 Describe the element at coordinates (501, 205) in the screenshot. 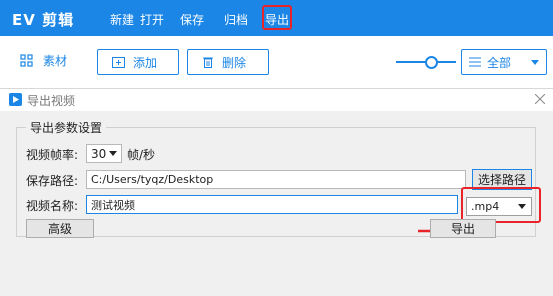

I see `format-highlight` at that location.